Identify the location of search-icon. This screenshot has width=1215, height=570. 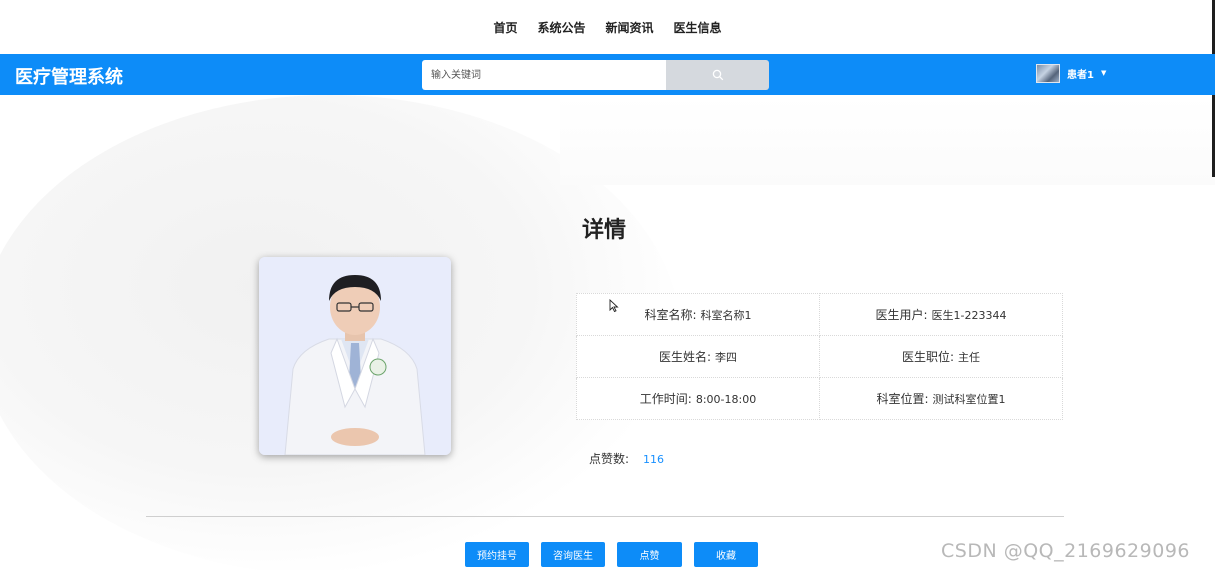
(717, 75).